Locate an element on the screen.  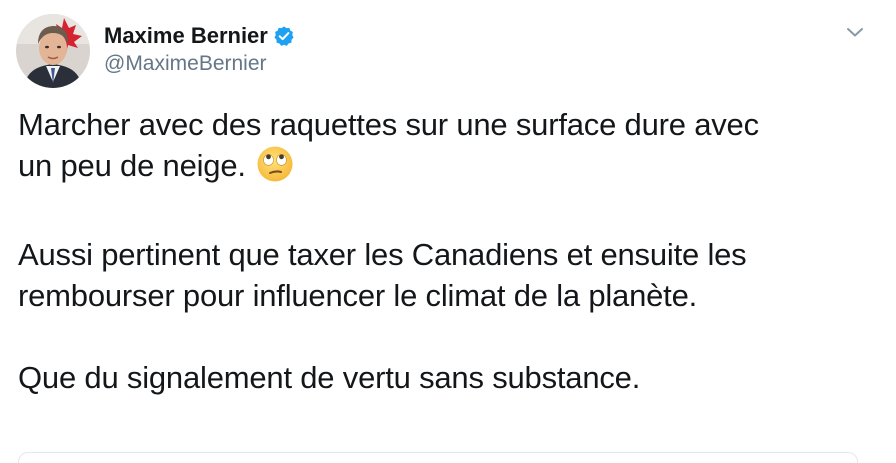
name-row: Maxime Bernier is located at coordinates (199, 36).